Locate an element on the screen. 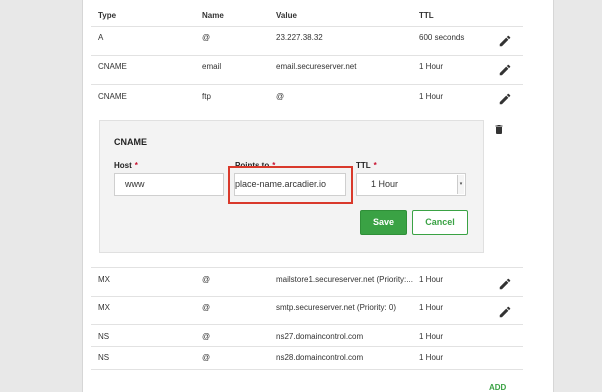 The image size is (602, 392). table-row: NS @ ns28.domaincontrol.com 1 Hour is located at coordinates (307, 358).